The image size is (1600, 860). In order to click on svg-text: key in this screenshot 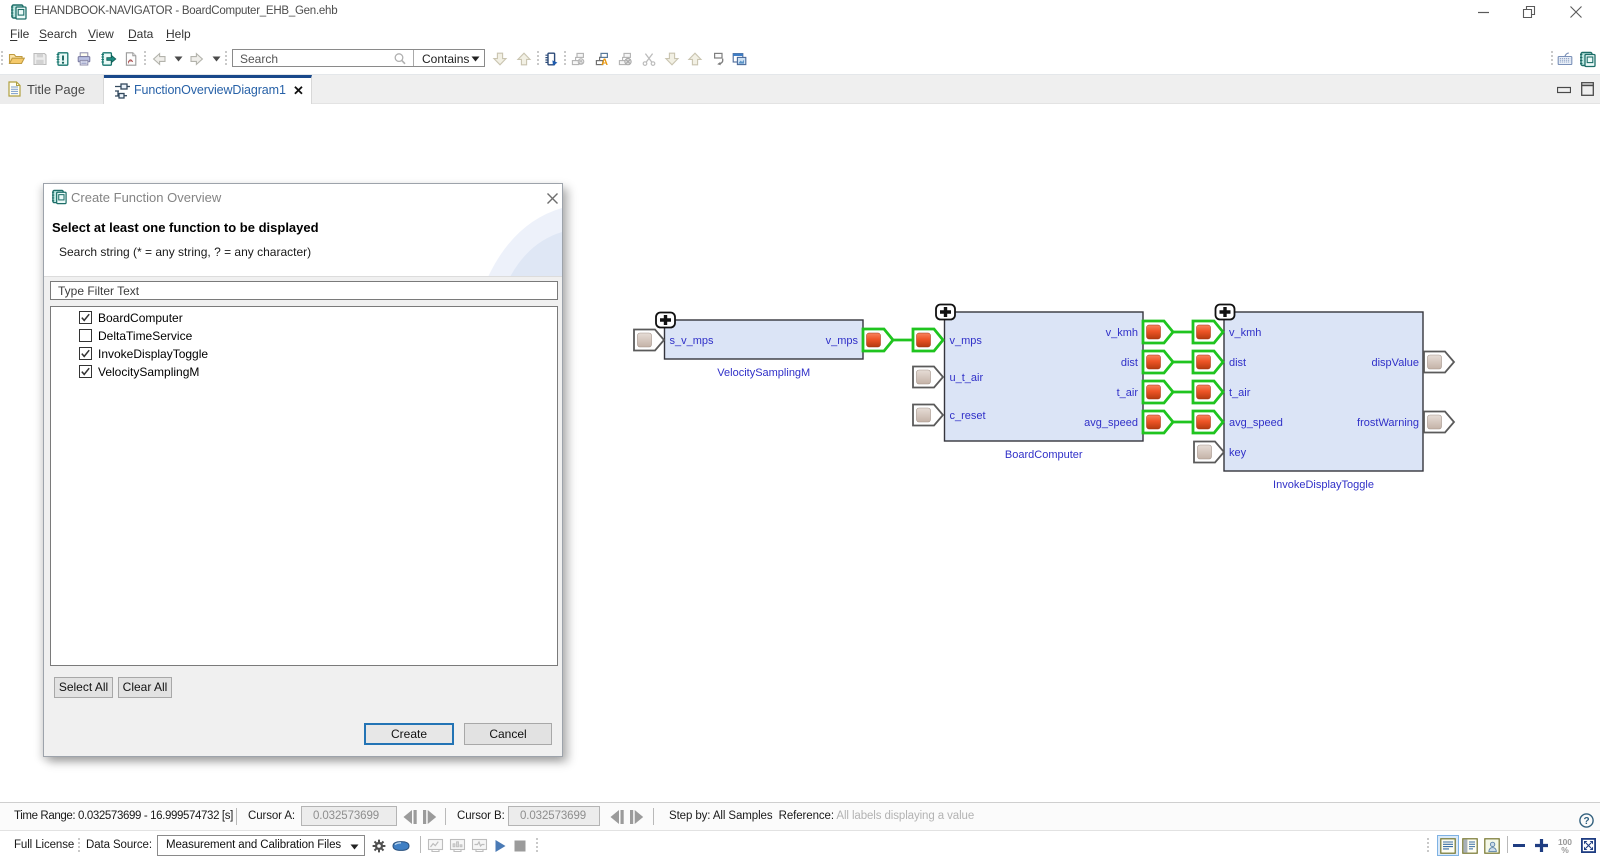, I will do `click(1238, 453)`.